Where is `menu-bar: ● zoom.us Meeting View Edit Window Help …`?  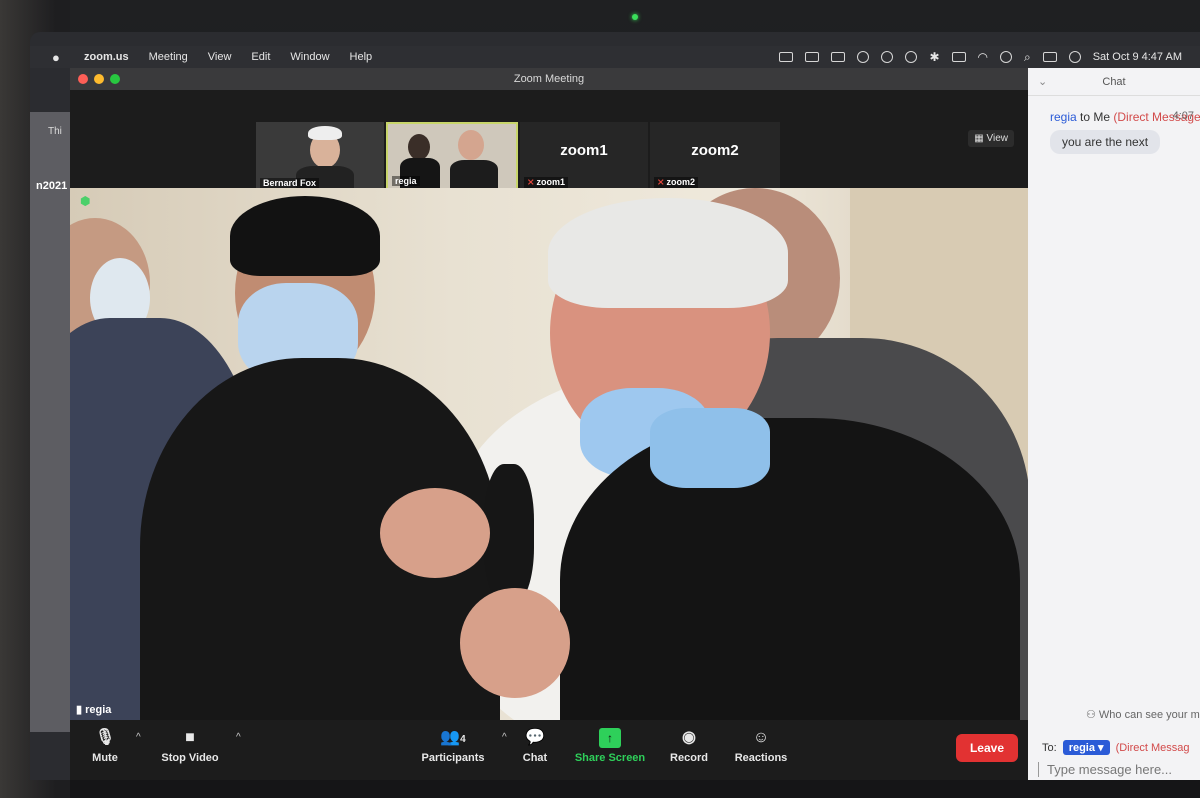
menu-bar: ● zoom.us Meeting View Edit Window Help … is located at coordinates (615, 57).